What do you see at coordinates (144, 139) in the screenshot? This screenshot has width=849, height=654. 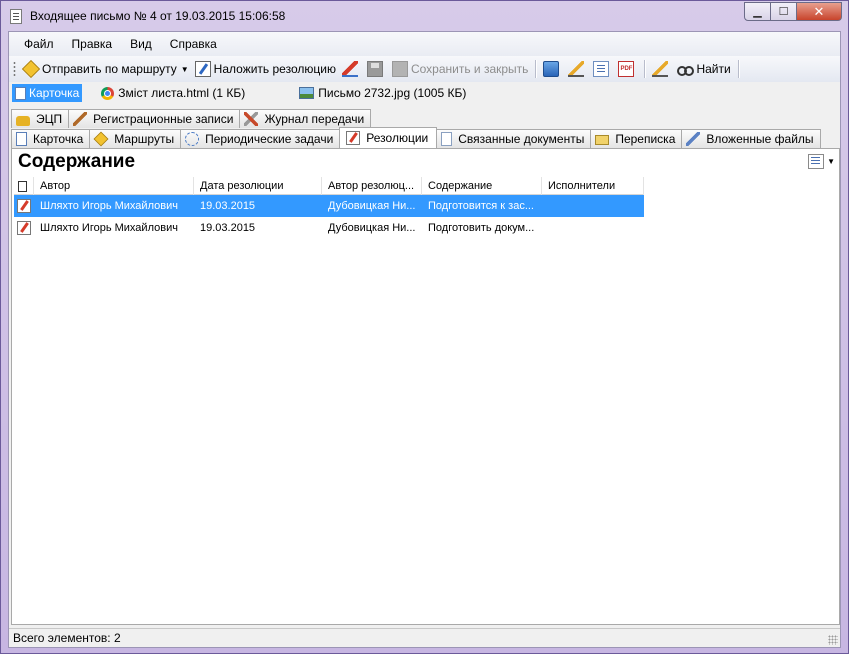 I see `tab-label: Маршруты` at bounding box center [144, 139].